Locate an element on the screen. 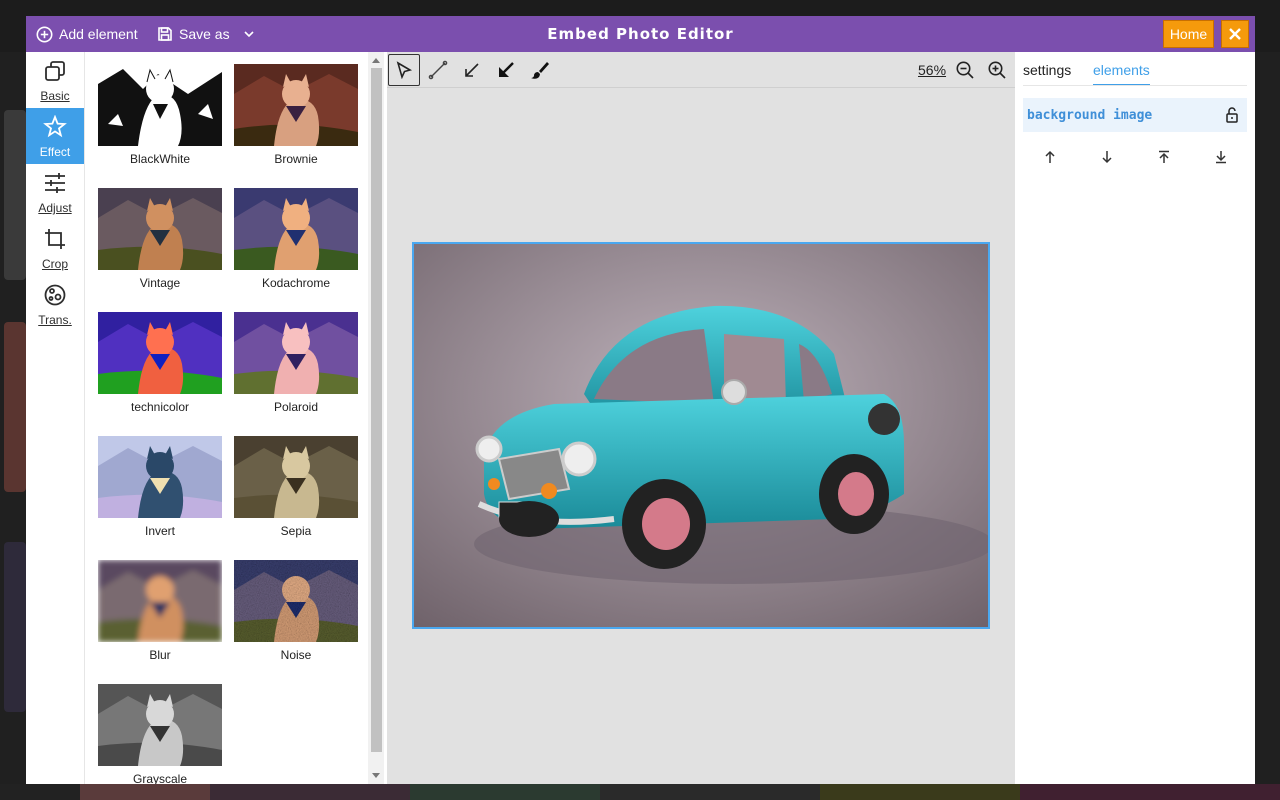 Image resolution: width=1280 pixels, height=800 pixels. effect-invert: Invert is located at coordinates (160, 487).